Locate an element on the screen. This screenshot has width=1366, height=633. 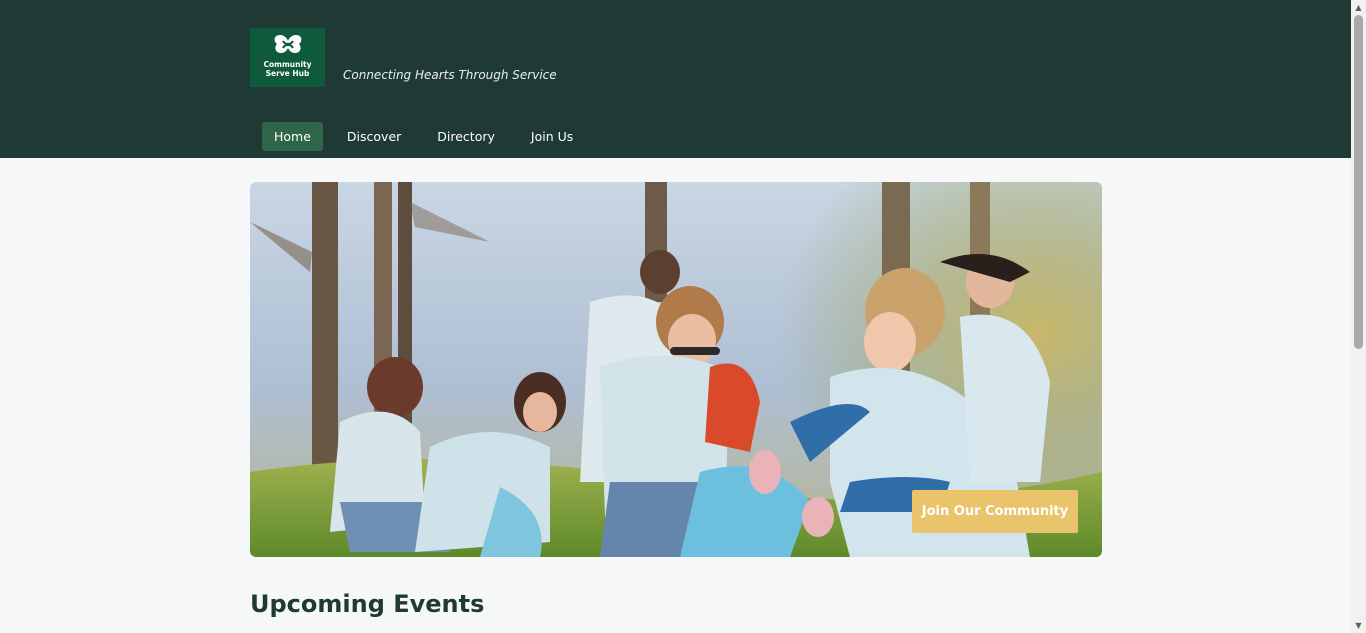
hands-heart-icon is located at coordinates (287, 44).